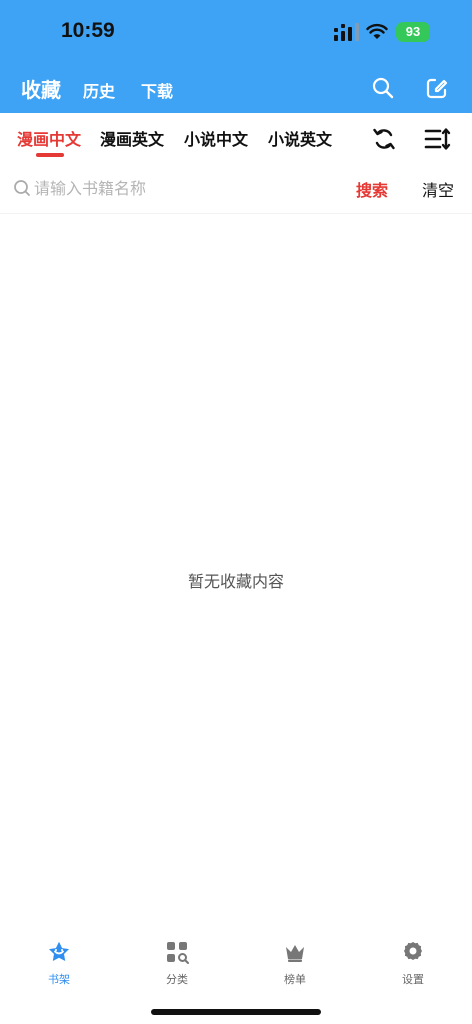  I want to click on top-header: 10:59 93 收藏 历史 下载, so click(236, 56).